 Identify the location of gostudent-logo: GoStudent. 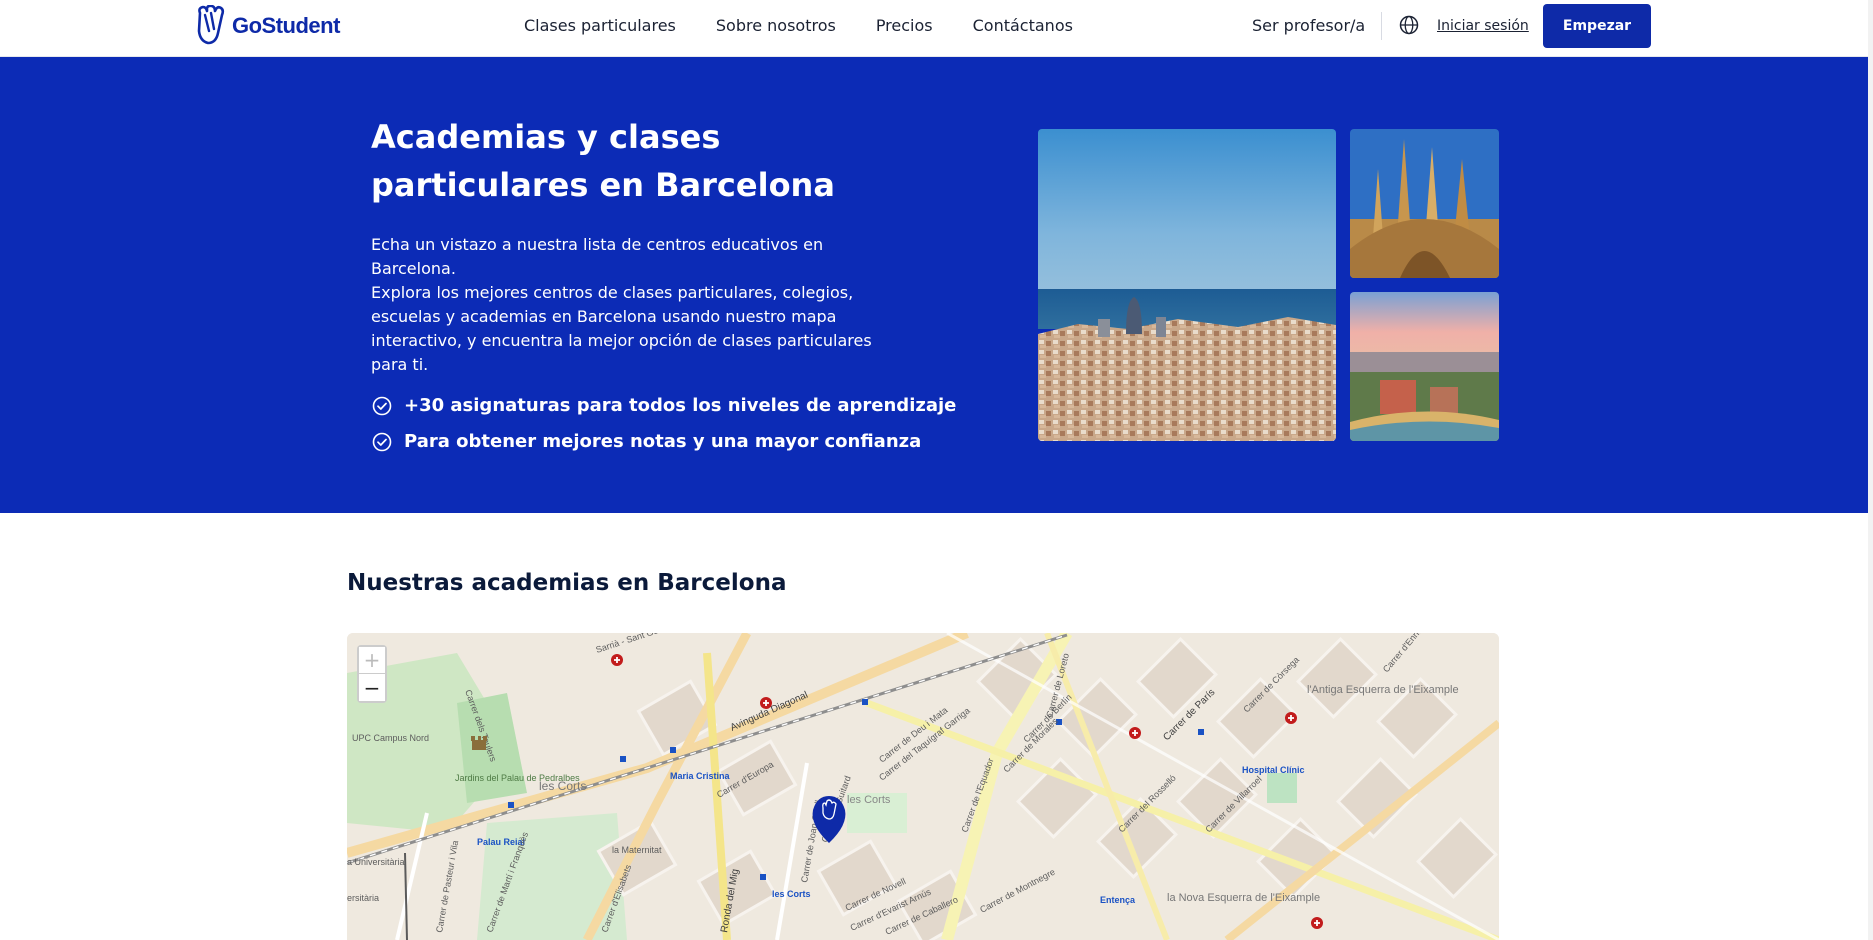
(267, 26).